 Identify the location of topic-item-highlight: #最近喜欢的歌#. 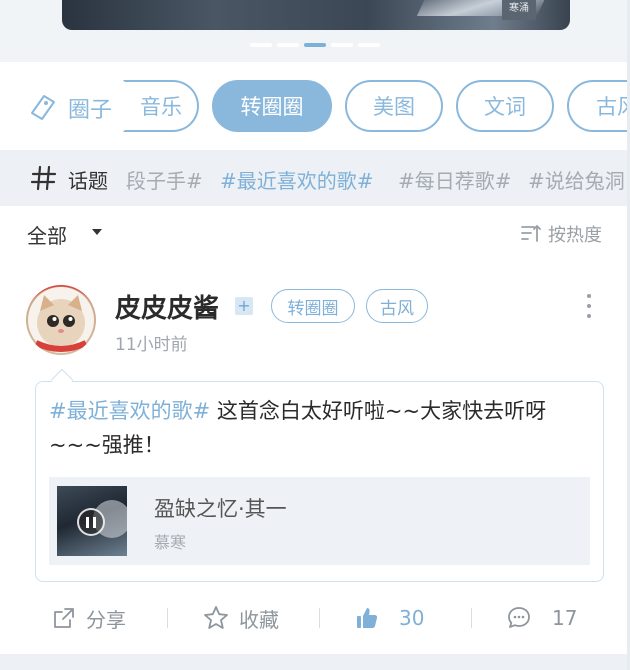
(297, 179).